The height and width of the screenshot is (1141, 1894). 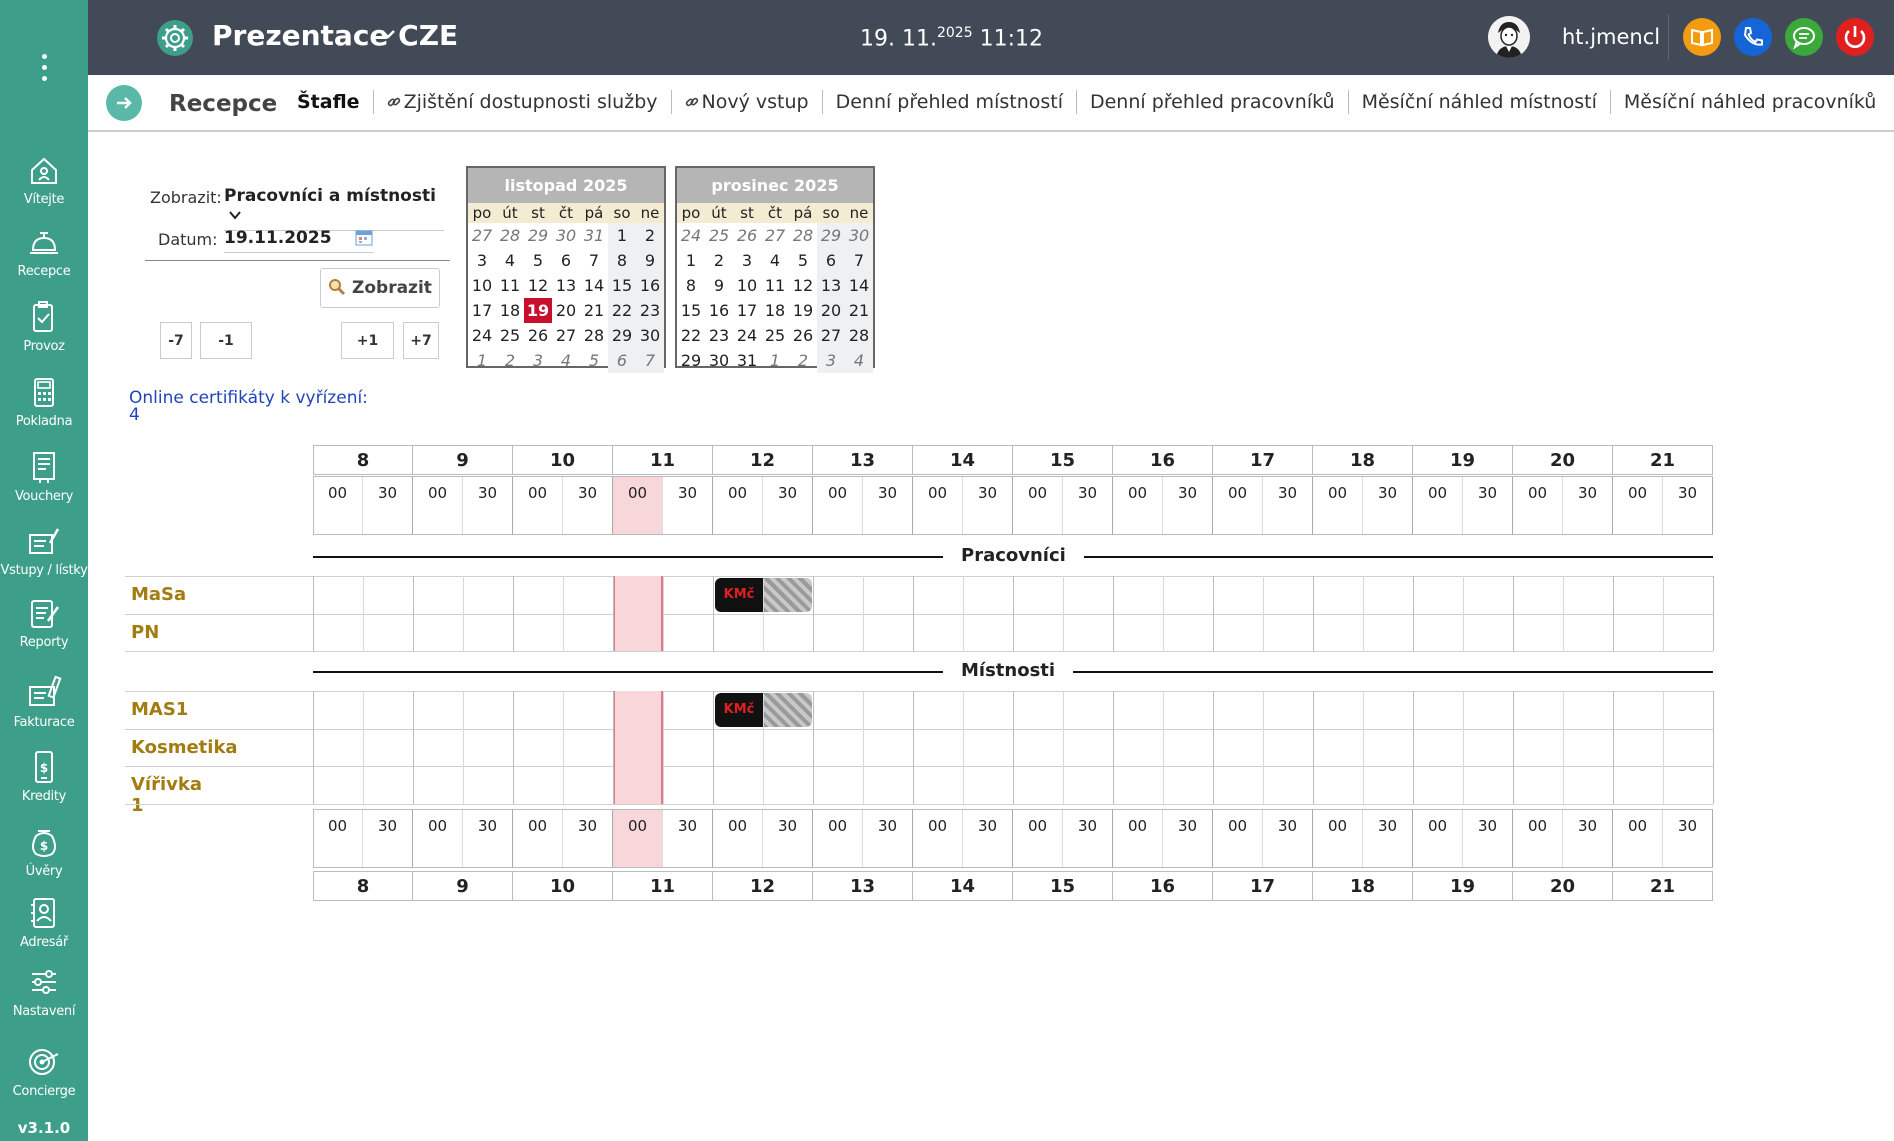 What do you see at coordinates (1478, 102) in the screenshot?
I see `tab-6: Měsíční náhled místností` at bounding box center [1478, 102].